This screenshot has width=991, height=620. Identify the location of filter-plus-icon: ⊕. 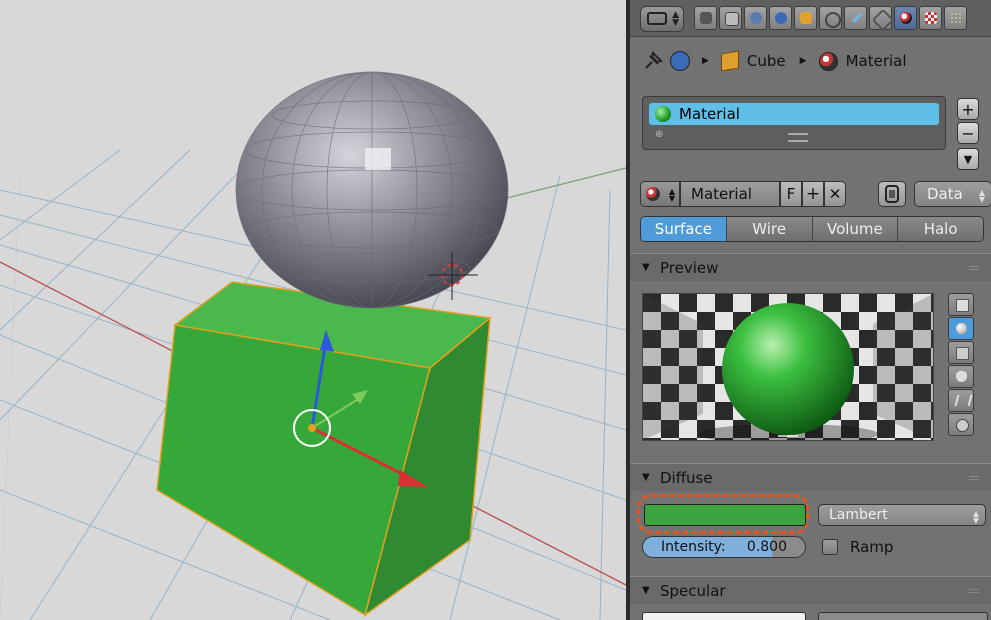
(659, 134).